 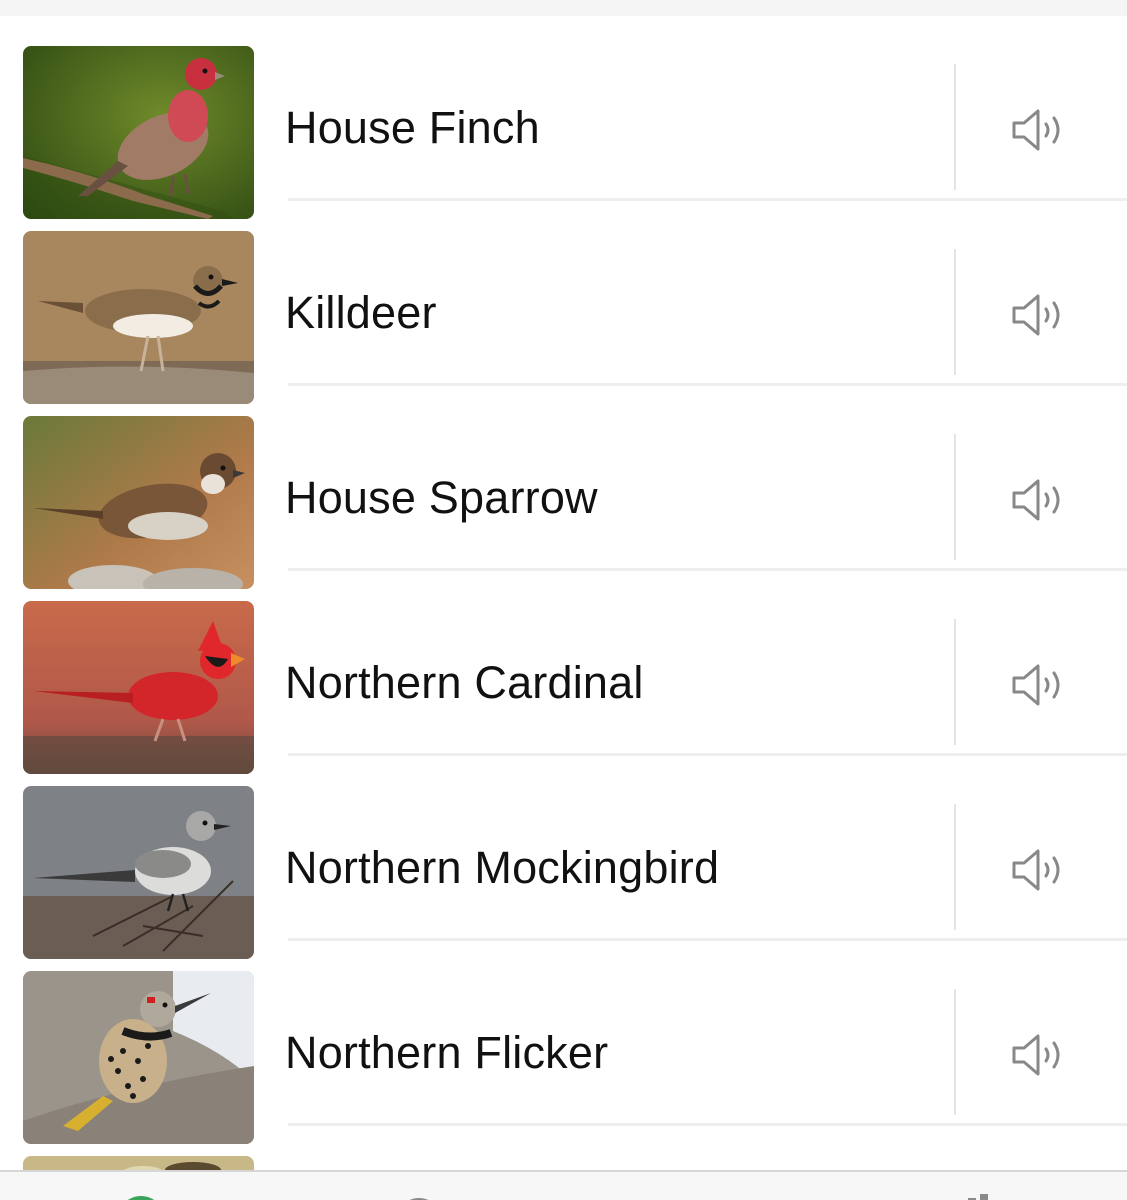 I want to click on tab-bar, so click(x=563, y=1185).